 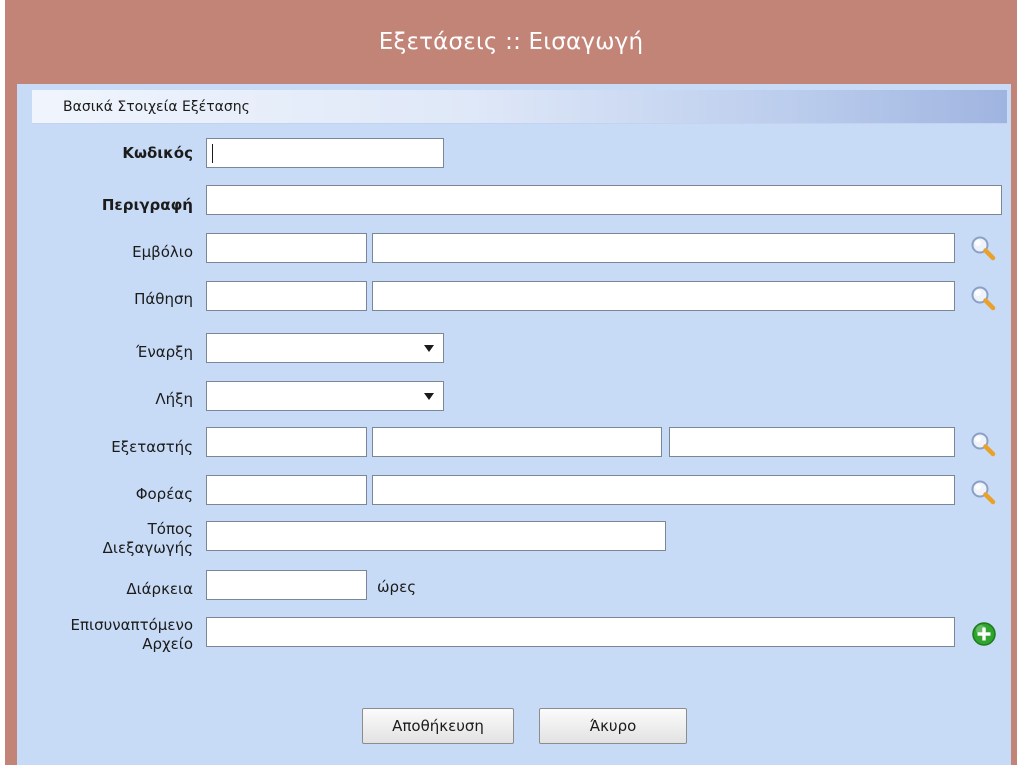 I want to click on organization-label: Φορέας, so click(x=164, y=494).